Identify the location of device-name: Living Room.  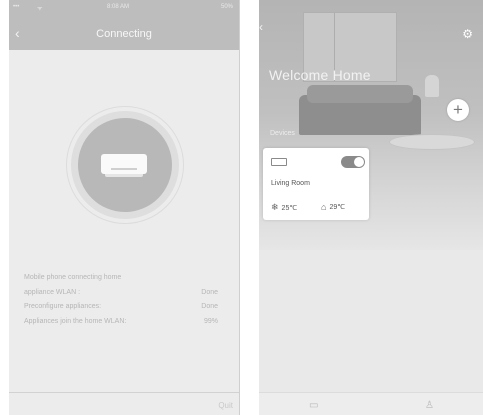
(290, 183).